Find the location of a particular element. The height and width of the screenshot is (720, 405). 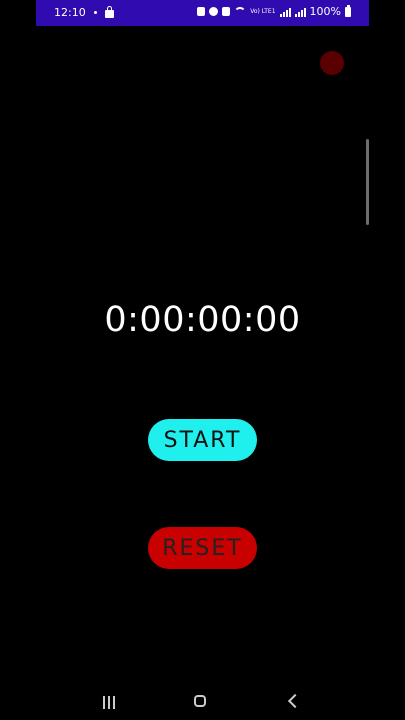

shopping-bag-icon is located at coordinates (109, 11).